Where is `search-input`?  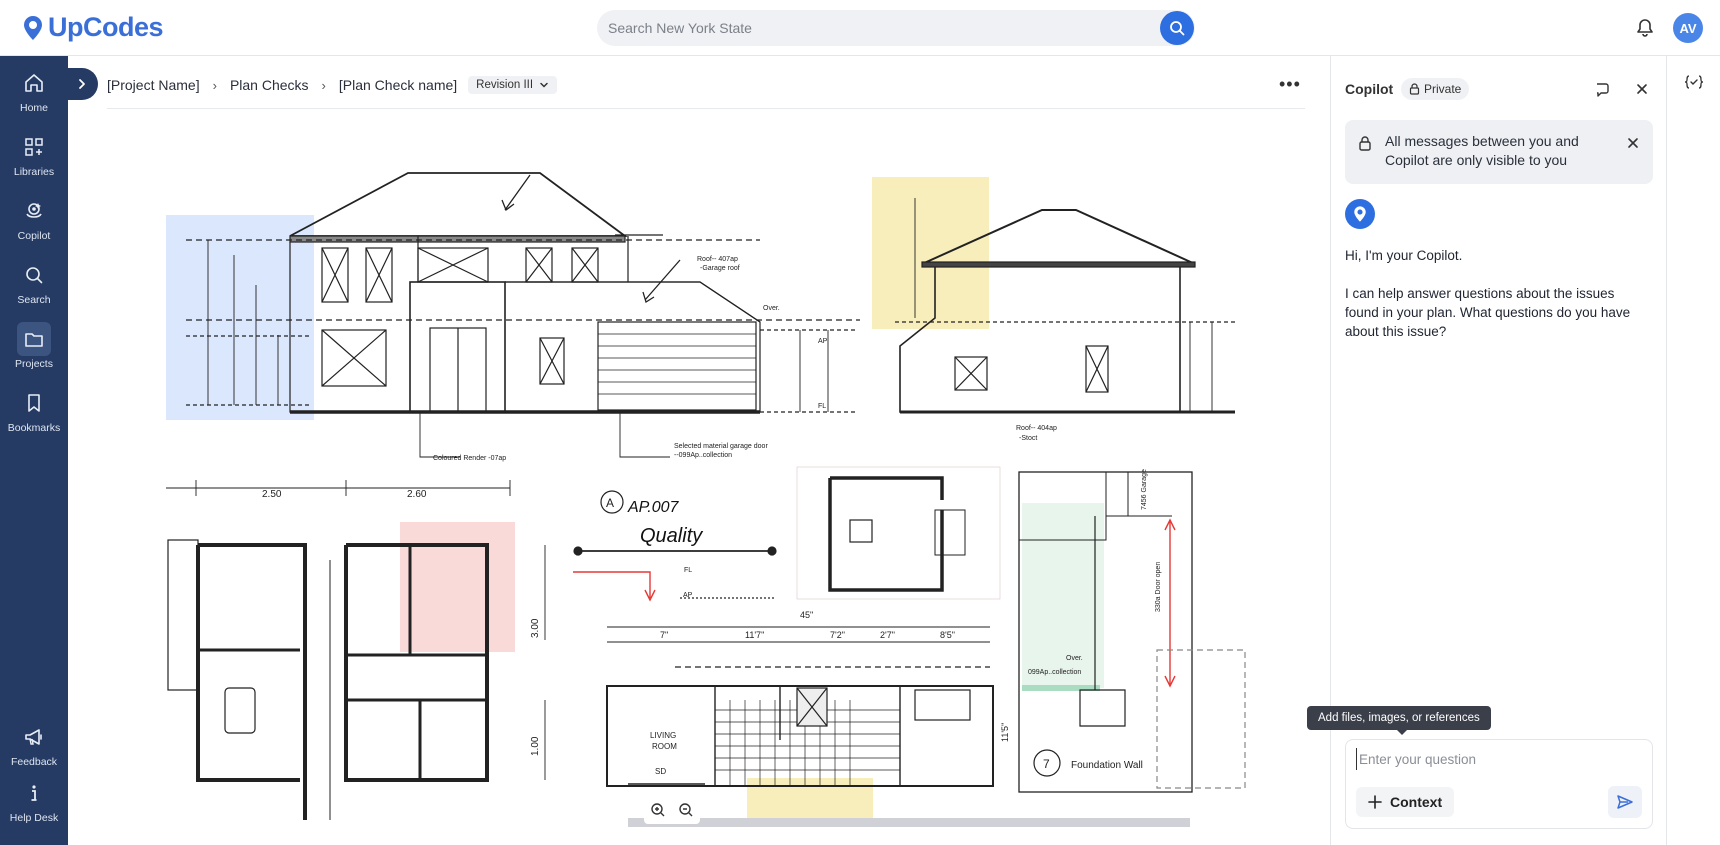 search-input is located at coordinates (878, 28).